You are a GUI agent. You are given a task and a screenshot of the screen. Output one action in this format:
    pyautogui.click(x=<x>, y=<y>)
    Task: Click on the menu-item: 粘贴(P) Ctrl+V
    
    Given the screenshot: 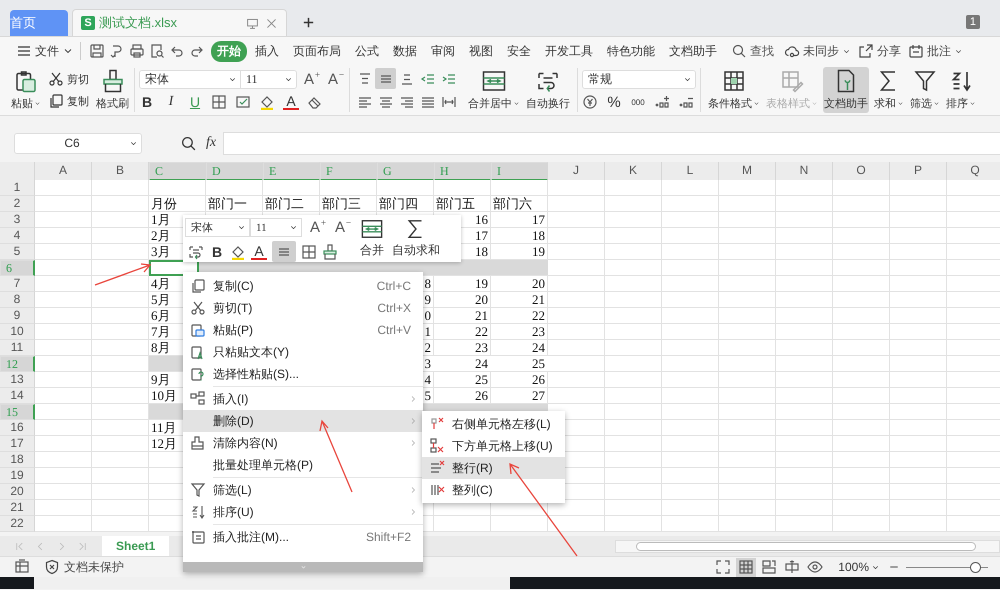 What is the action you would take?
    pyautogui.click(x=303, y=330)
    